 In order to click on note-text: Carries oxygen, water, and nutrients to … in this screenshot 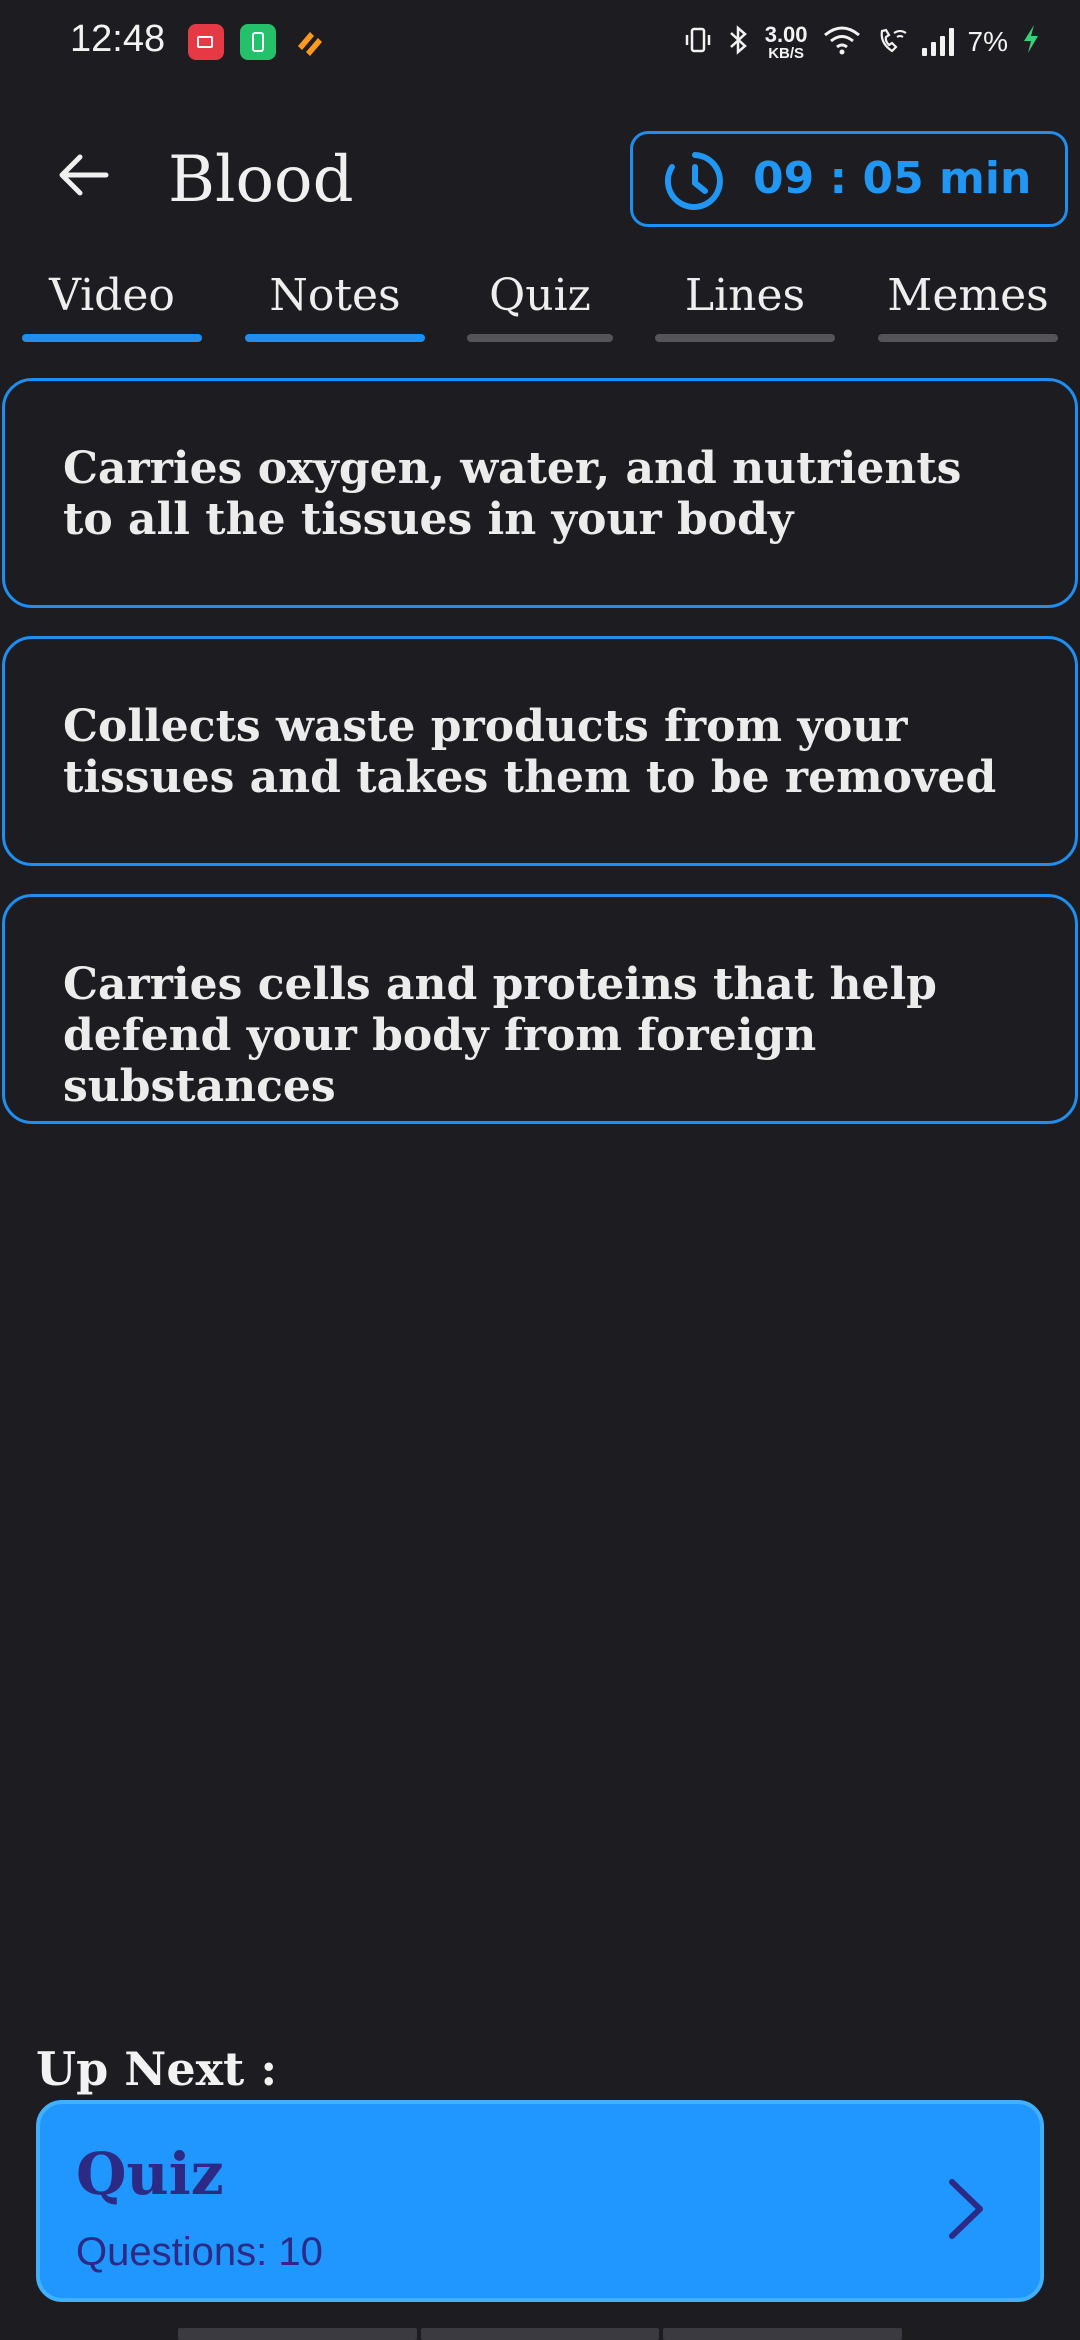, I will do `click(512, 494)`.